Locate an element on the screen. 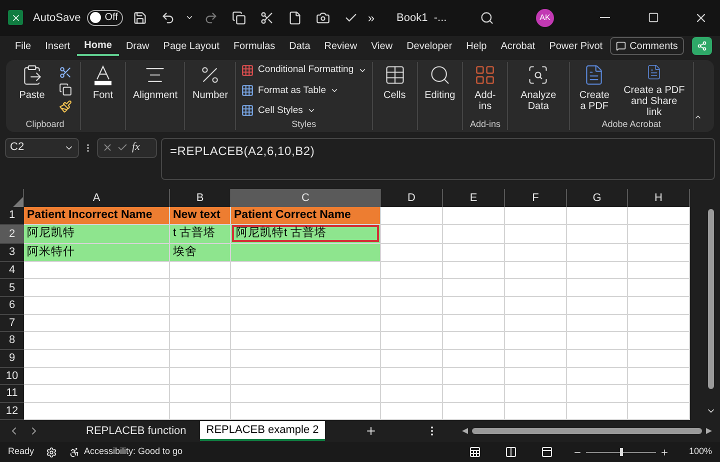 The width and height of the screenshot is (720, 462). ribbon-button: Create a PDF is located at coordinates (594, 90).